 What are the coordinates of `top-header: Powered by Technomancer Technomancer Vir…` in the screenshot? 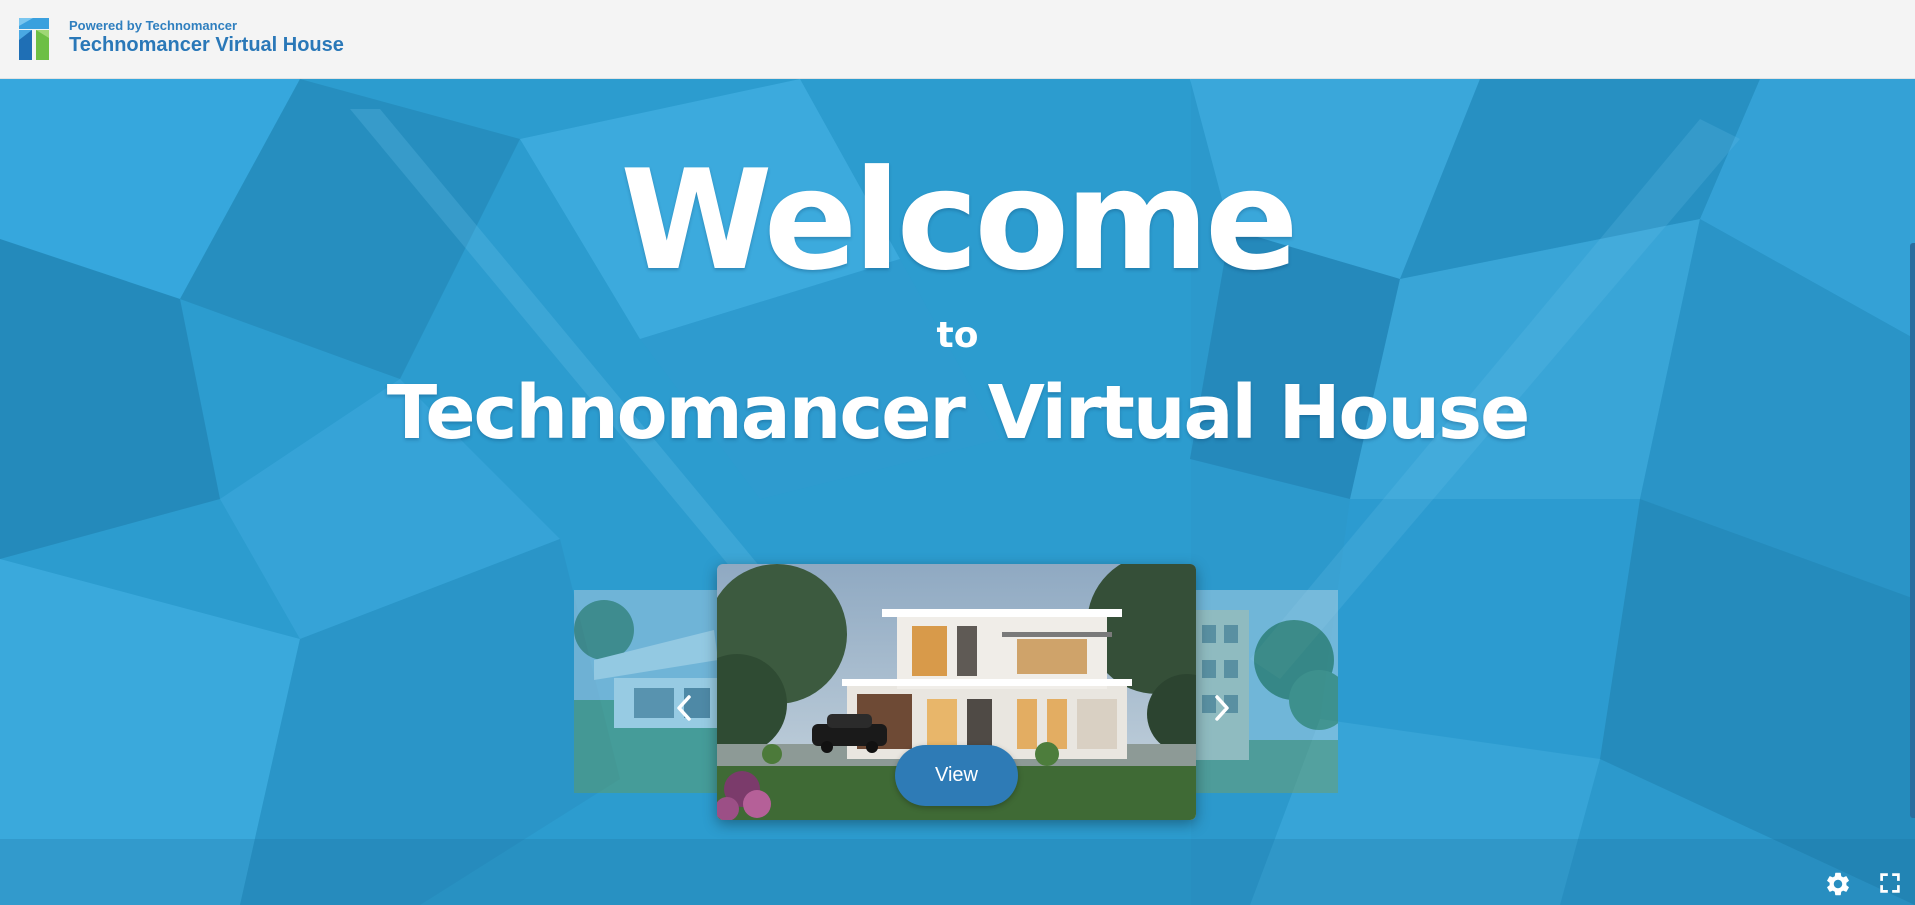 It's located at (957, 39).